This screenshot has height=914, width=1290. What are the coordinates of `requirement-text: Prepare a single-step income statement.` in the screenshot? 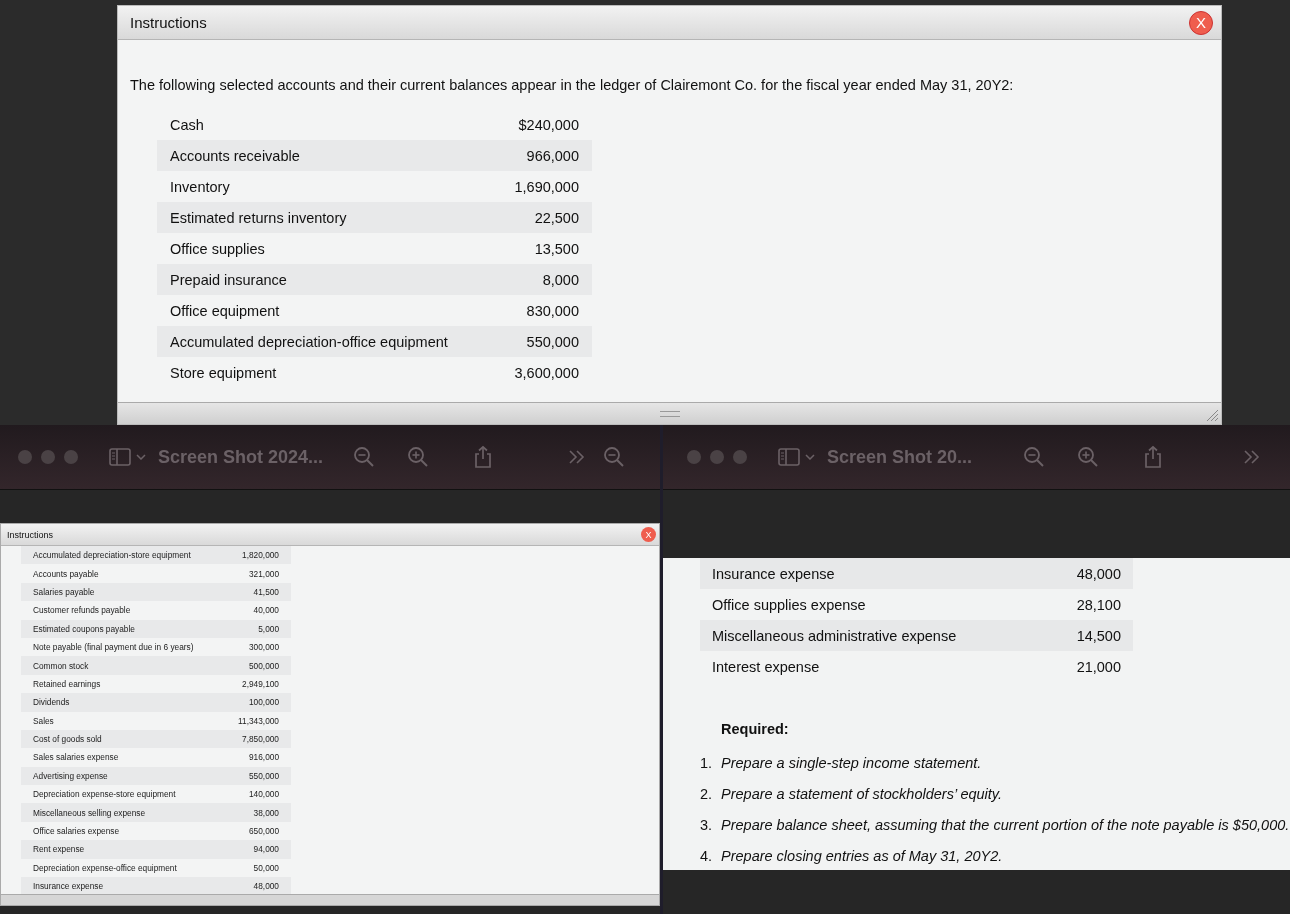 It's located at (851, 762).